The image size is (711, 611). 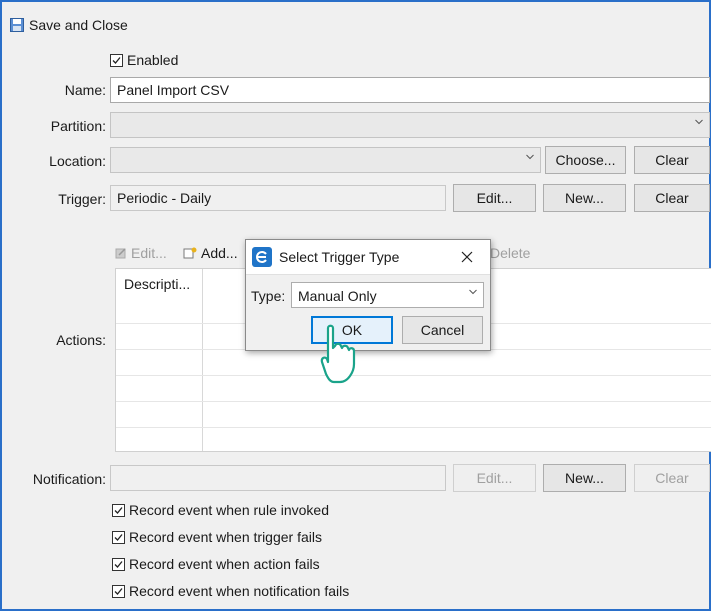 What do you see at coordinates (672, 160) in the screenshot?
I see `location-clear-button: Clear` at bounding box center [672, 160].